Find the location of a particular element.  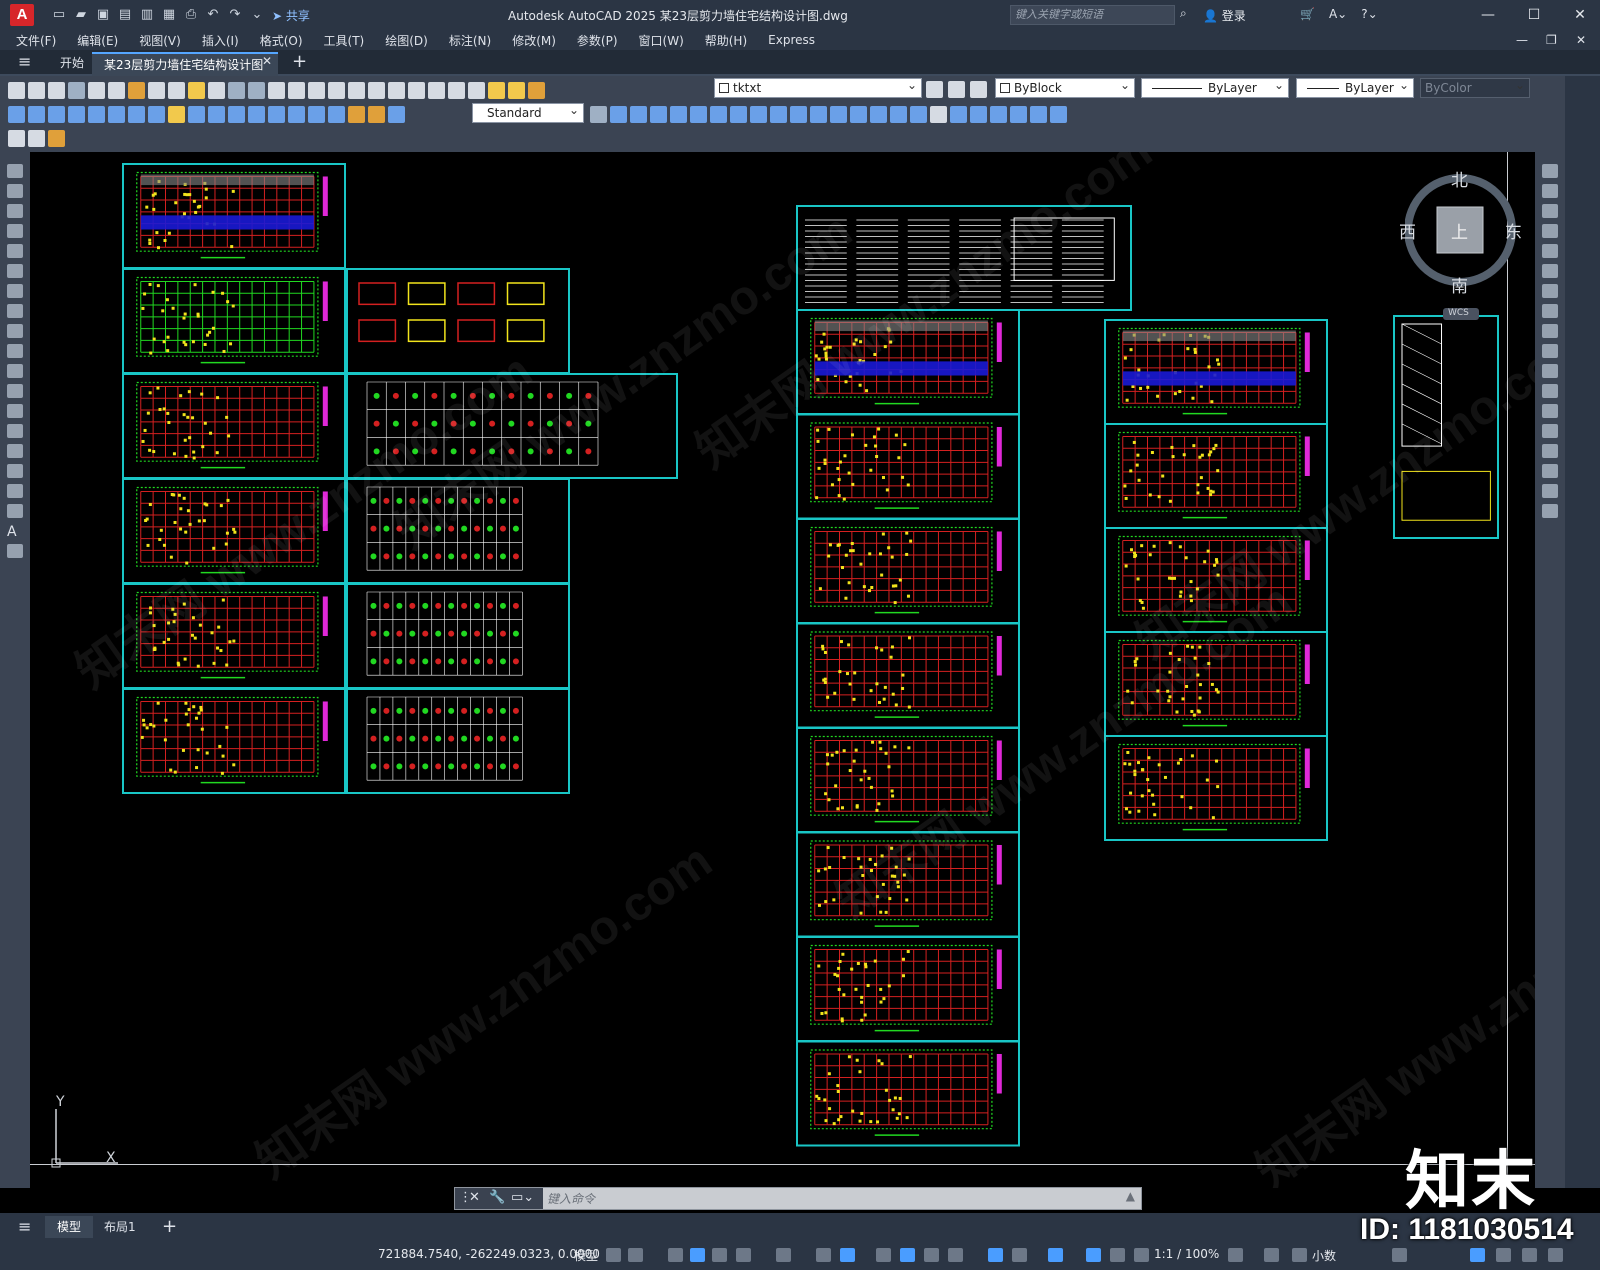

arc-length-icon is located at coordinates (56, 114).